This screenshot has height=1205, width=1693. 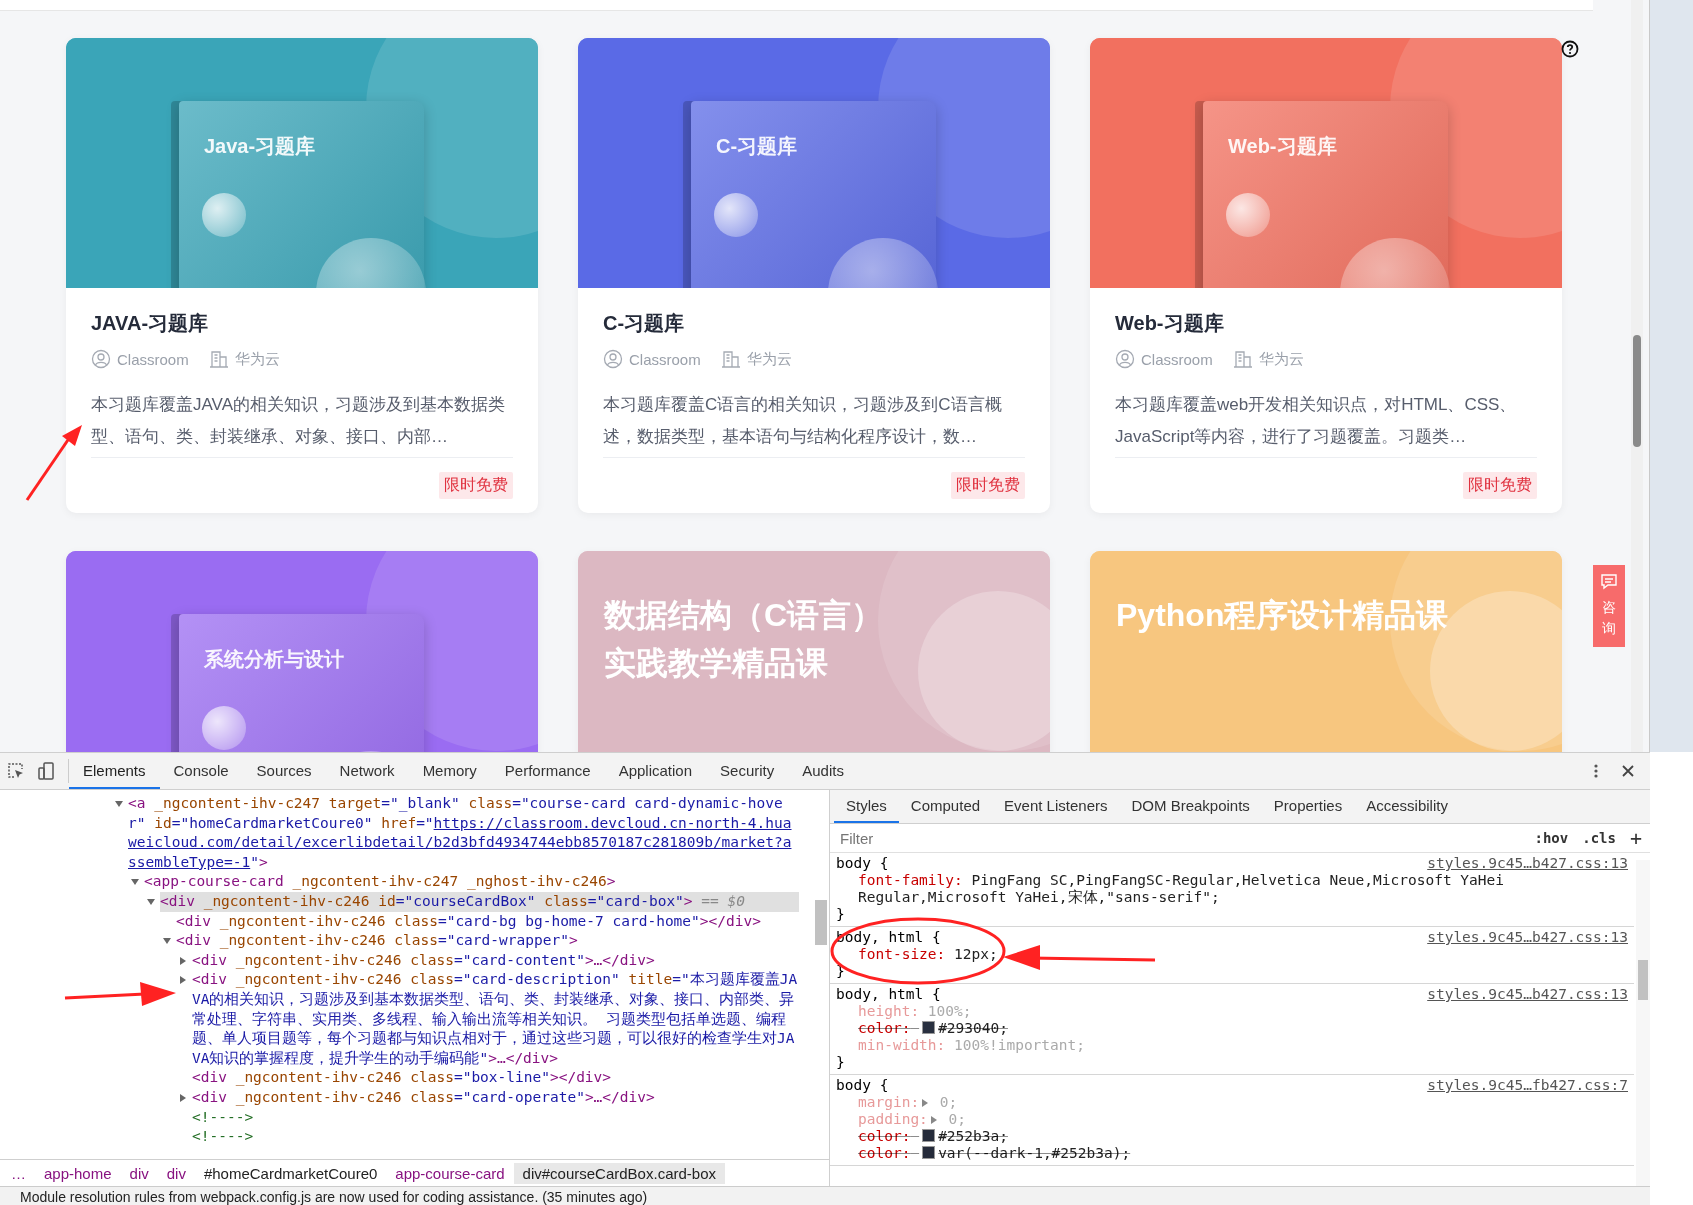 I want to click on css-declaration: padding: 0;, so click(x=912, y=1119).